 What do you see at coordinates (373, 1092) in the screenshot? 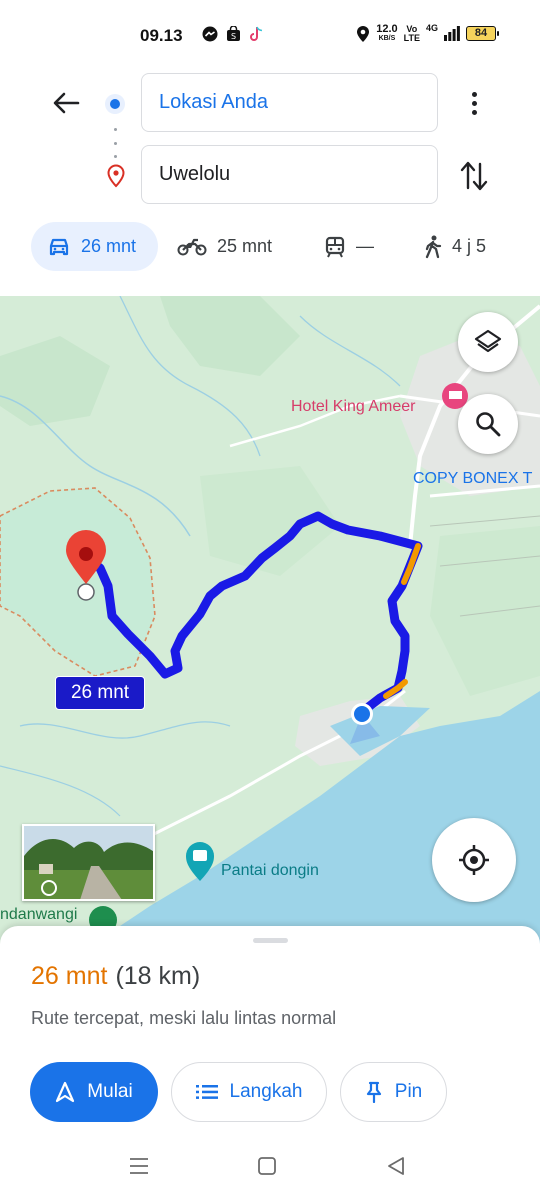
I see `pin-icon` at bounding box center [373, 1092].